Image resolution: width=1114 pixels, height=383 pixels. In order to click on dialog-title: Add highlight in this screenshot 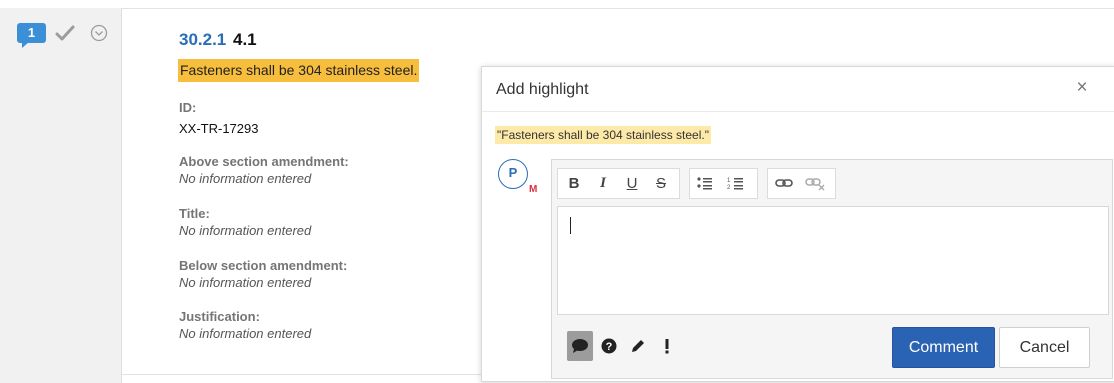, I will do `click(542, 89)`.